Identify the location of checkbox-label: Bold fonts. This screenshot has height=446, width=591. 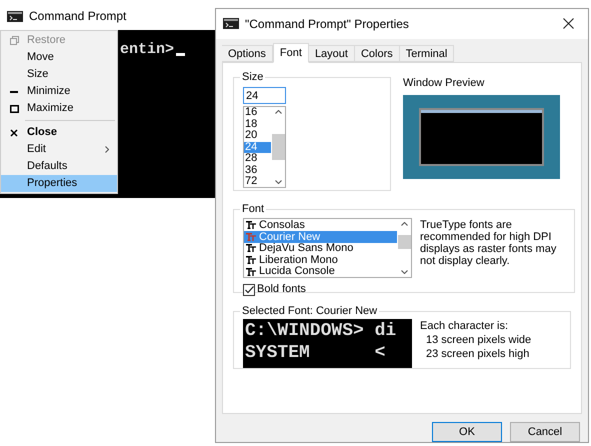
(281, 289).